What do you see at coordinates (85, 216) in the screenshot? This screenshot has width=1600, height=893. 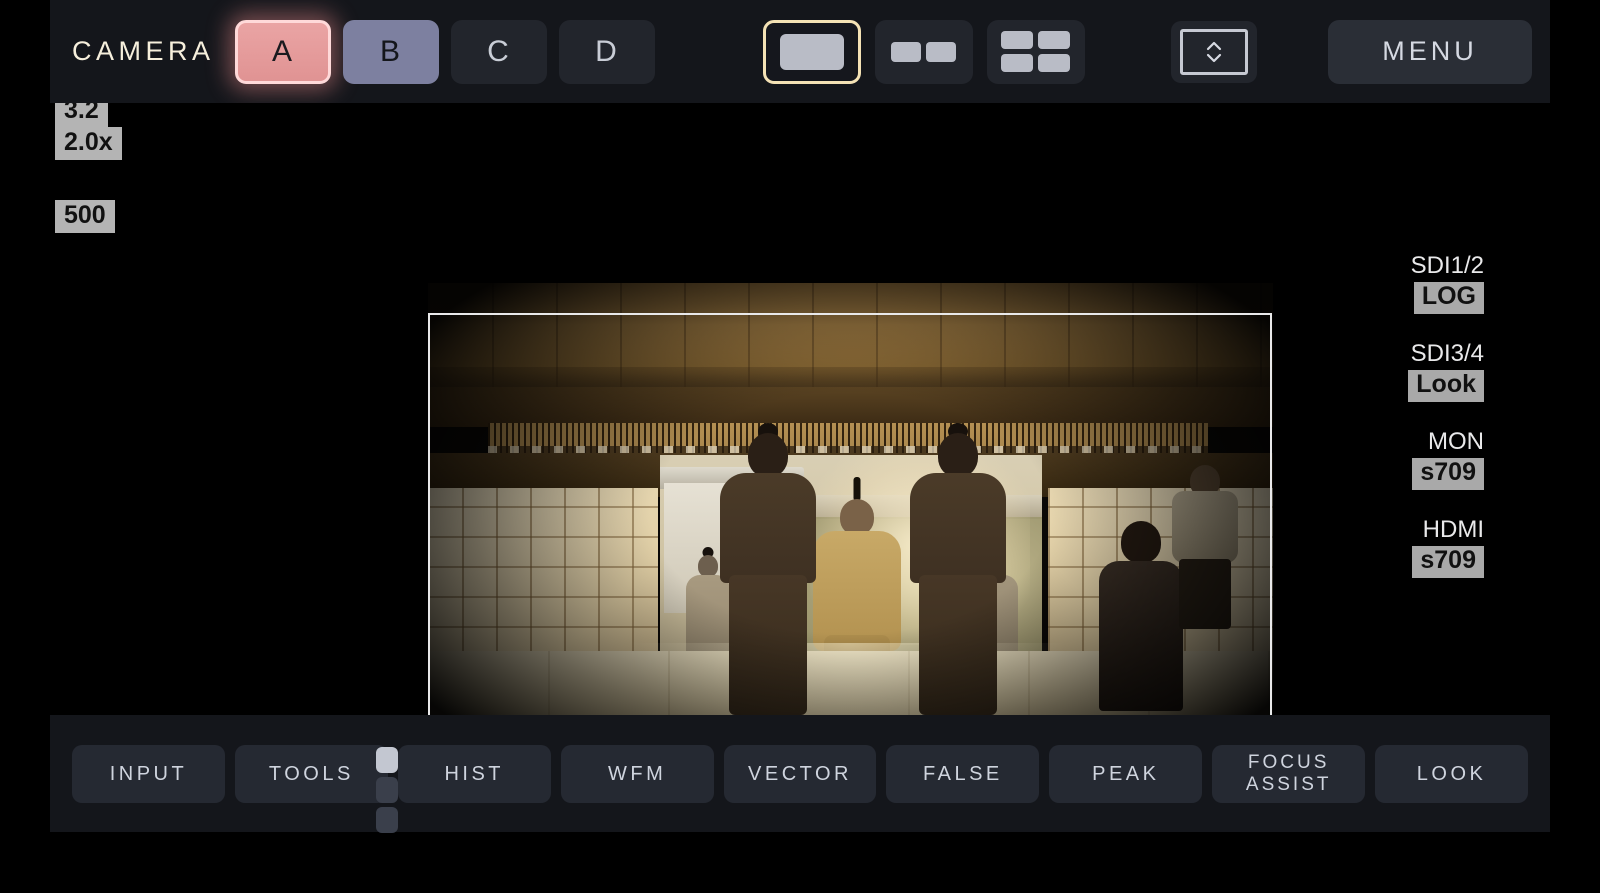 I see `shutter-badge: 500` at bounding box center [85, 216].